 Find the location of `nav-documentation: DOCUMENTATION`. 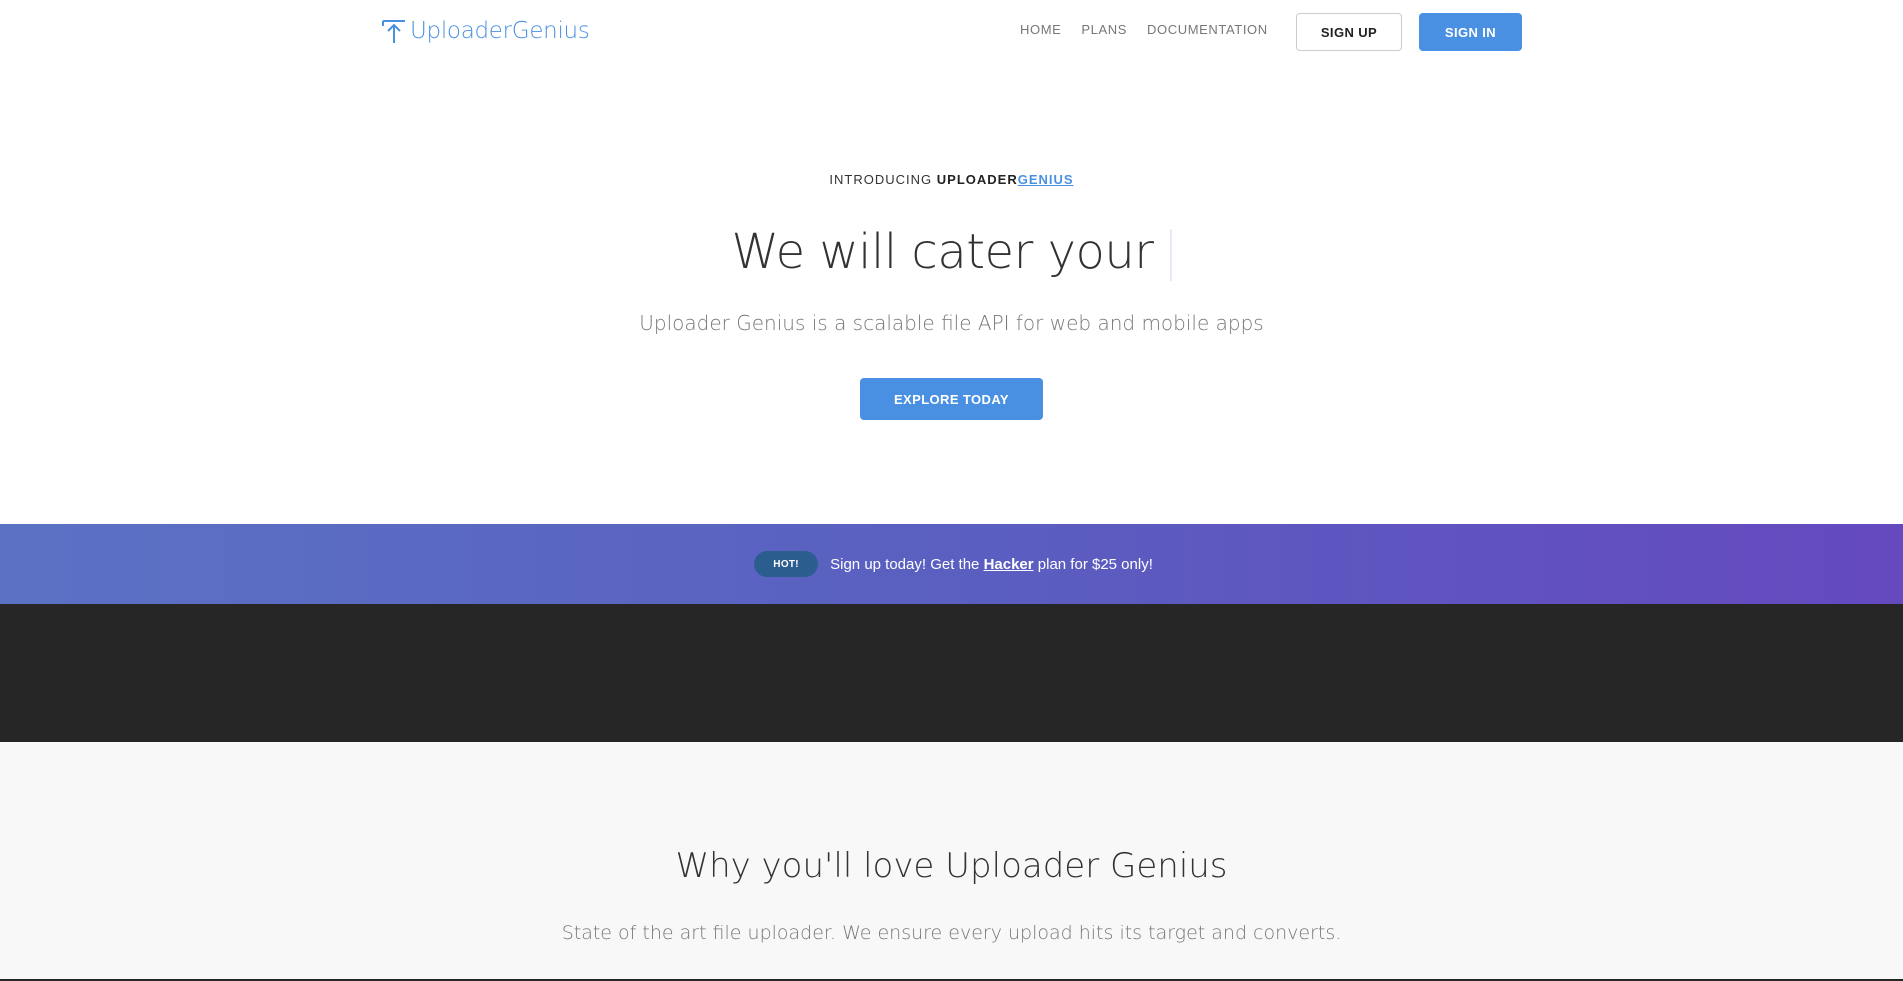

nav-documentation: DOCUMENTATION is located at coordinates (1207, 29).